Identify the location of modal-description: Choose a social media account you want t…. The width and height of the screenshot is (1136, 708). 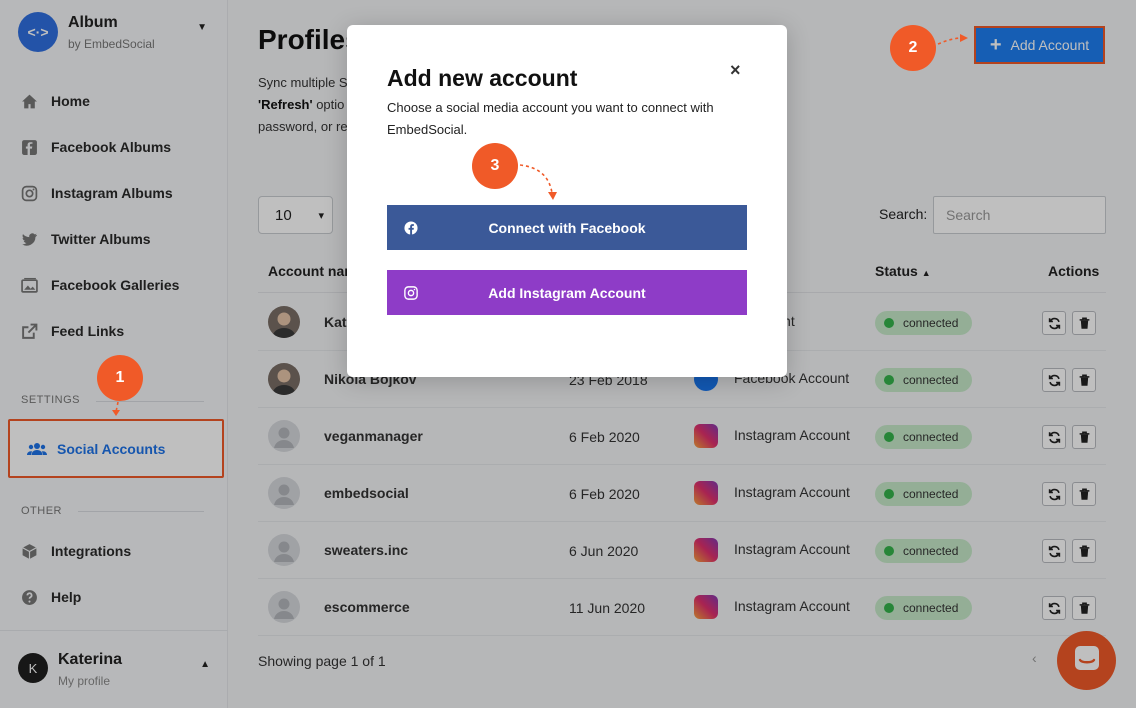
(550, 118).